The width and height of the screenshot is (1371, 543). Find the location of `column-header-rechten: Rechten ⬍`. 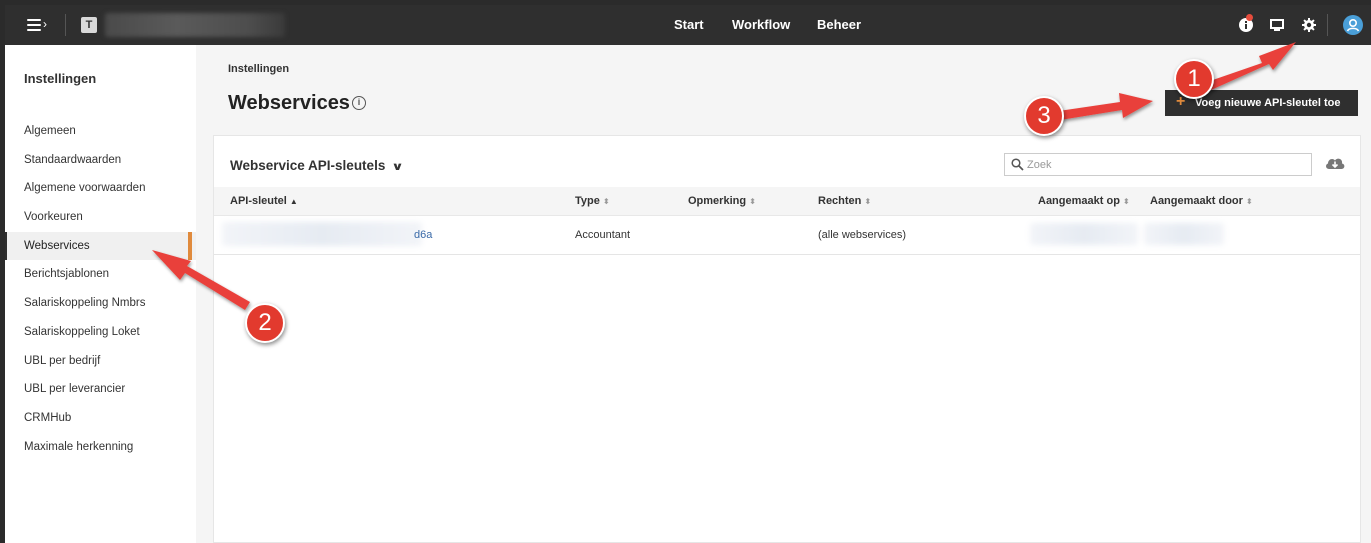

column-header-rechten: Rechten ⬍ is located at coordinates (844, 201).